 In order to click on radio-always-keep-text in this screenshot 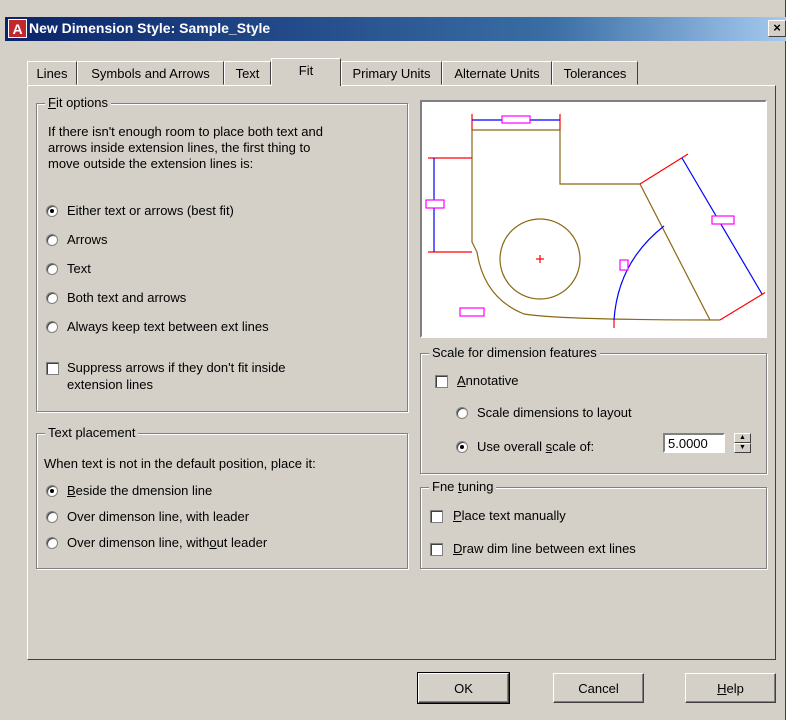, I will do `click(52, 327)`.